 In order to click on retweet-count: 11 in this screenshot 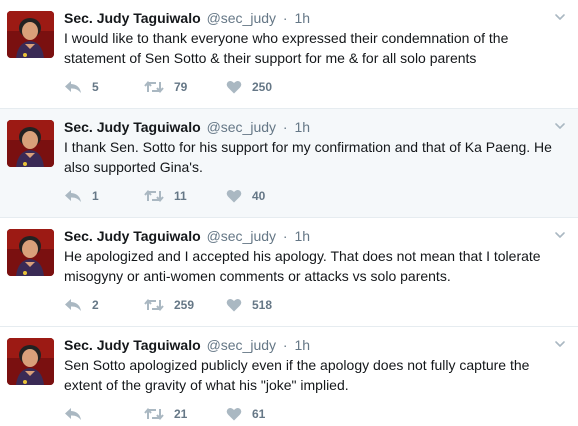, I will do `click(180, 196)`.